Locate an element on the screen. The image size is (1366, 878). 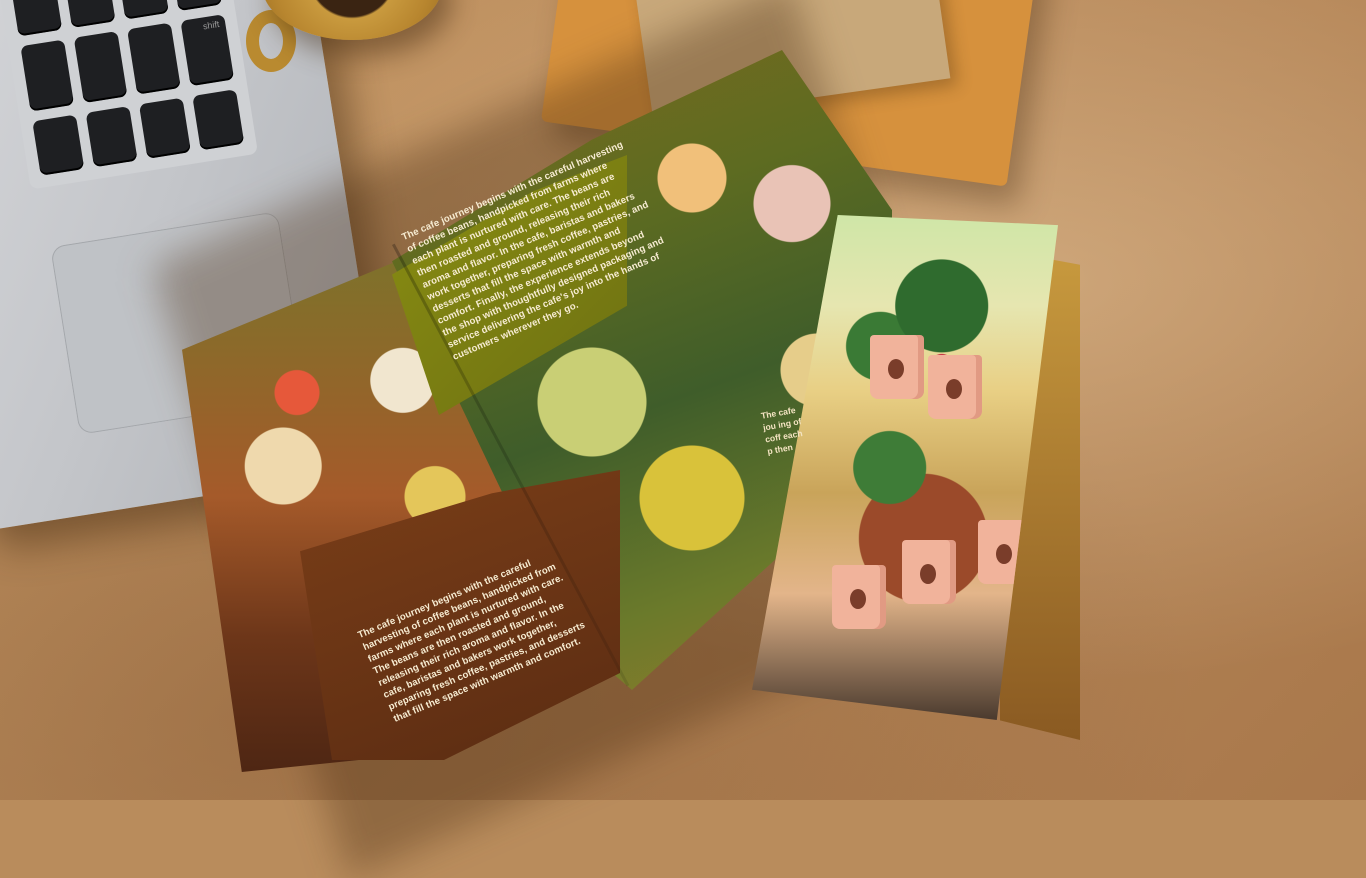
folded-brochure-copy: The cafe jou ing of coff each p then is located at coordinates (782, 430).